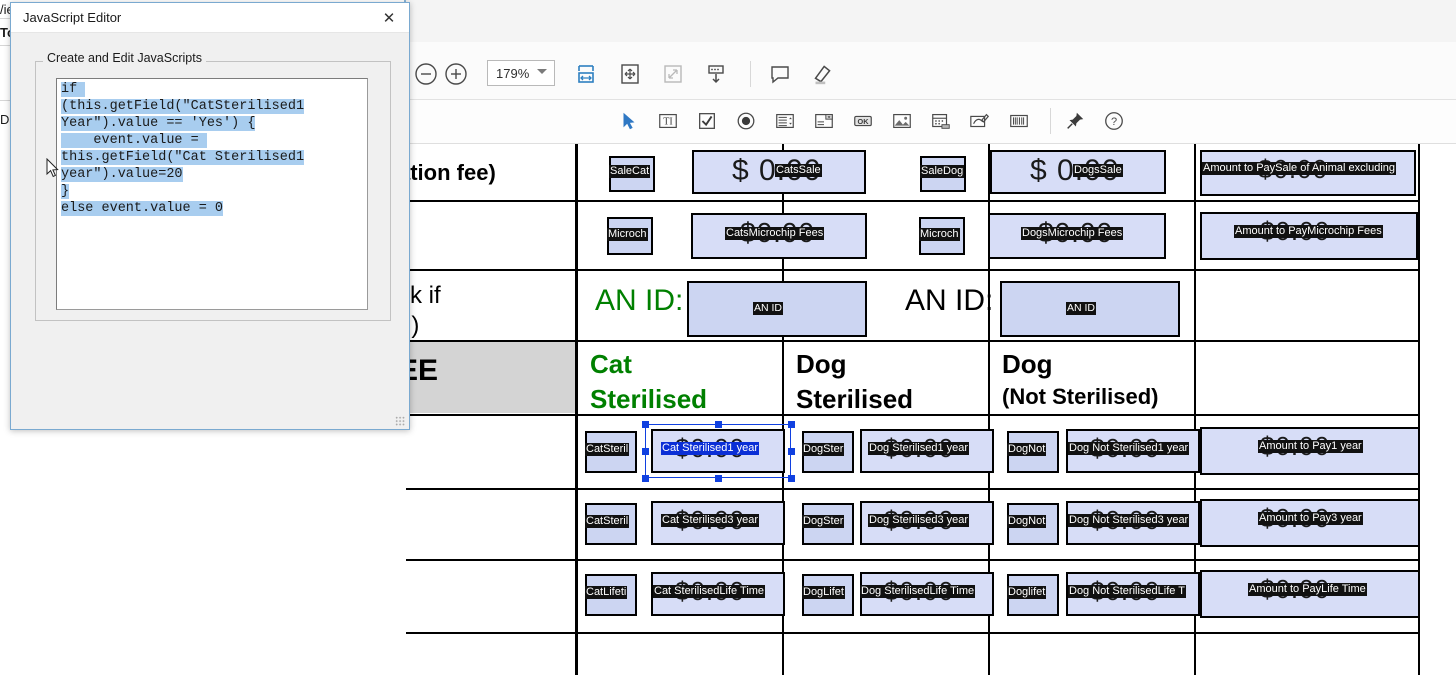  I want to click on resize-handle-e, so click(791, 451).